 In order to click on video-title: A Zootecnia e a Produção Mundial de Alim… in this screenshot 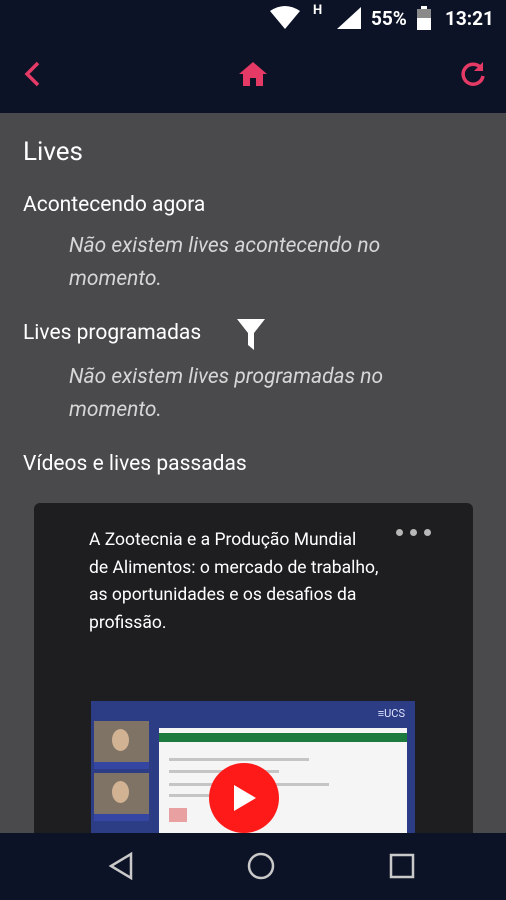, I will do `click(234, 581)`.